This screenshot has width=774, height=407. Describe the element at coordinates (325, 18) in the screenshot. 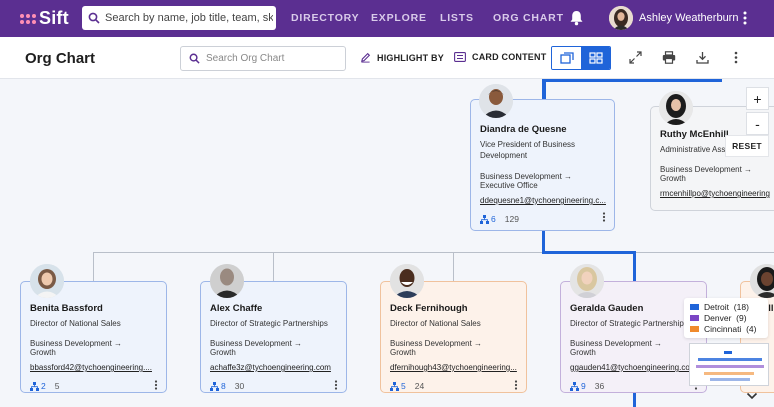

I see `nav-directory: DIRECTORY` at that location.